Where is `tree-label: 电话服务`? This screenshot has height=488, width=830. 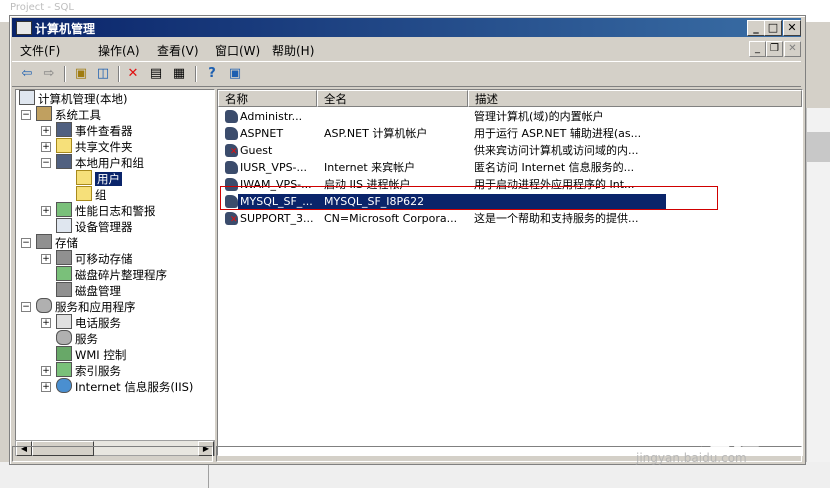 tree-label: 电话服务 is located at coordinates (98, 323).